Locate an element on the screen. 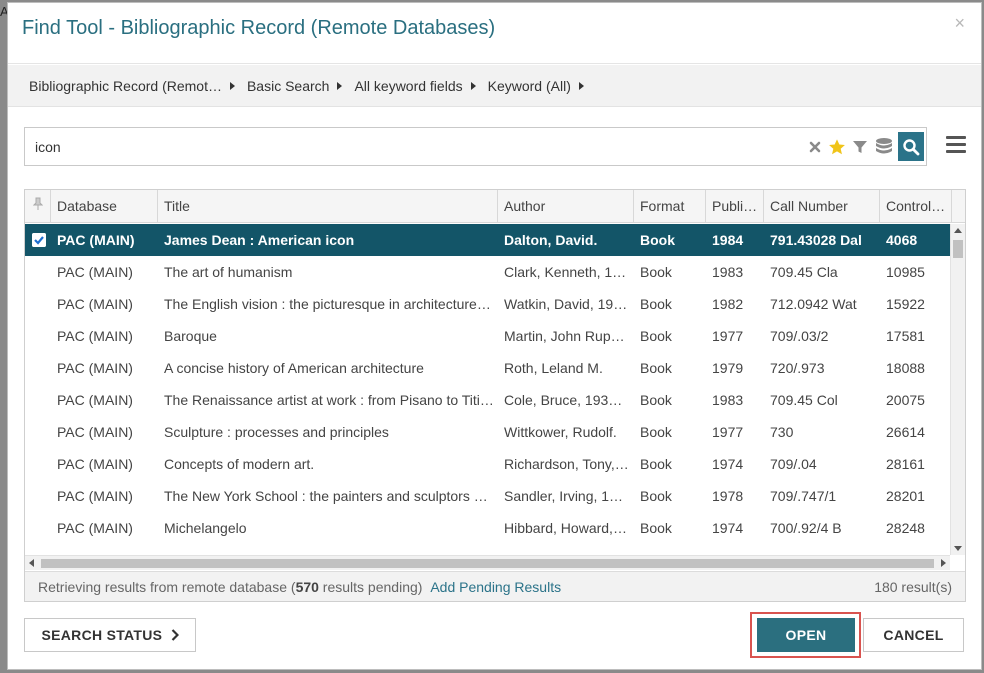 The image size is (984, 673). cell-control-number: 17581 is located at coordinates (905, 336).